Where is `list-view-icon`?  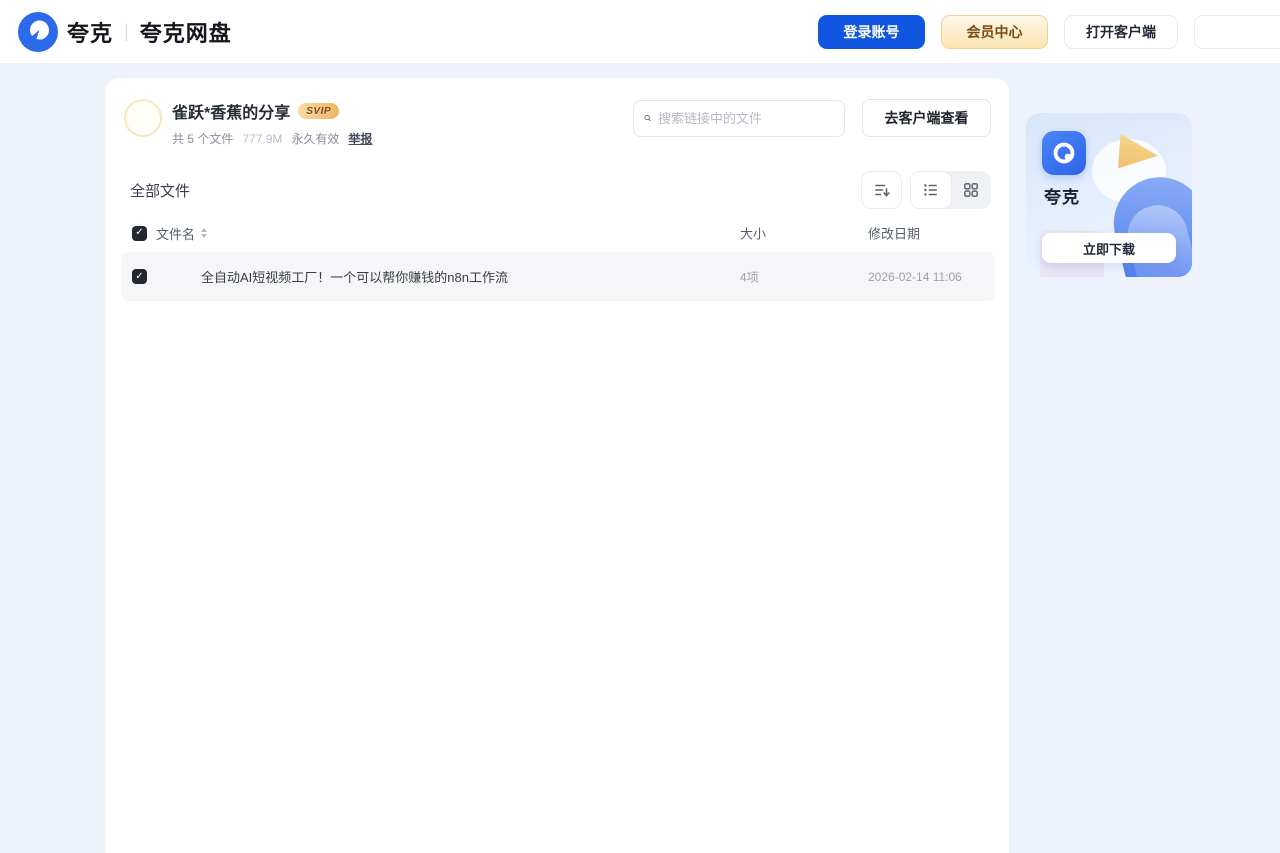 list-view-icon is located at coordinates (930, 190).